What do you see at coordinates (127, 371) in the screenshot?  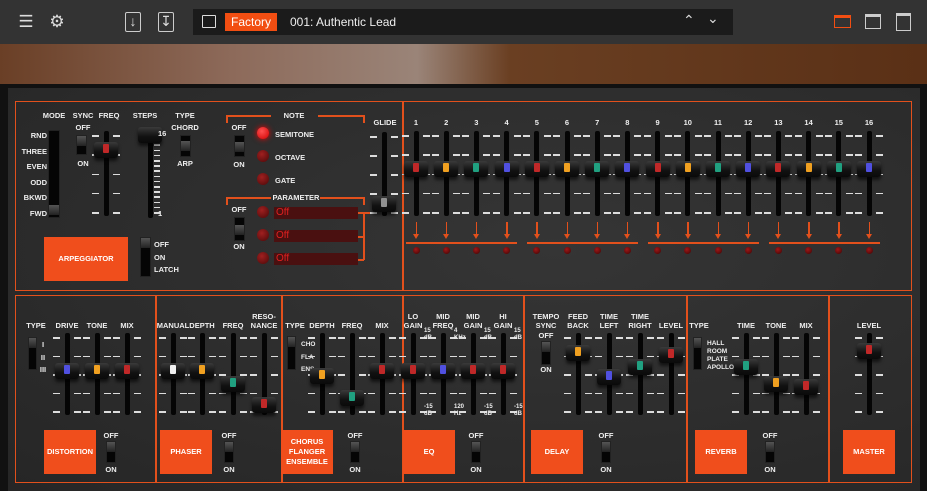 I see `distortion-mix-slider-knob` at bounding box center [127, 371].